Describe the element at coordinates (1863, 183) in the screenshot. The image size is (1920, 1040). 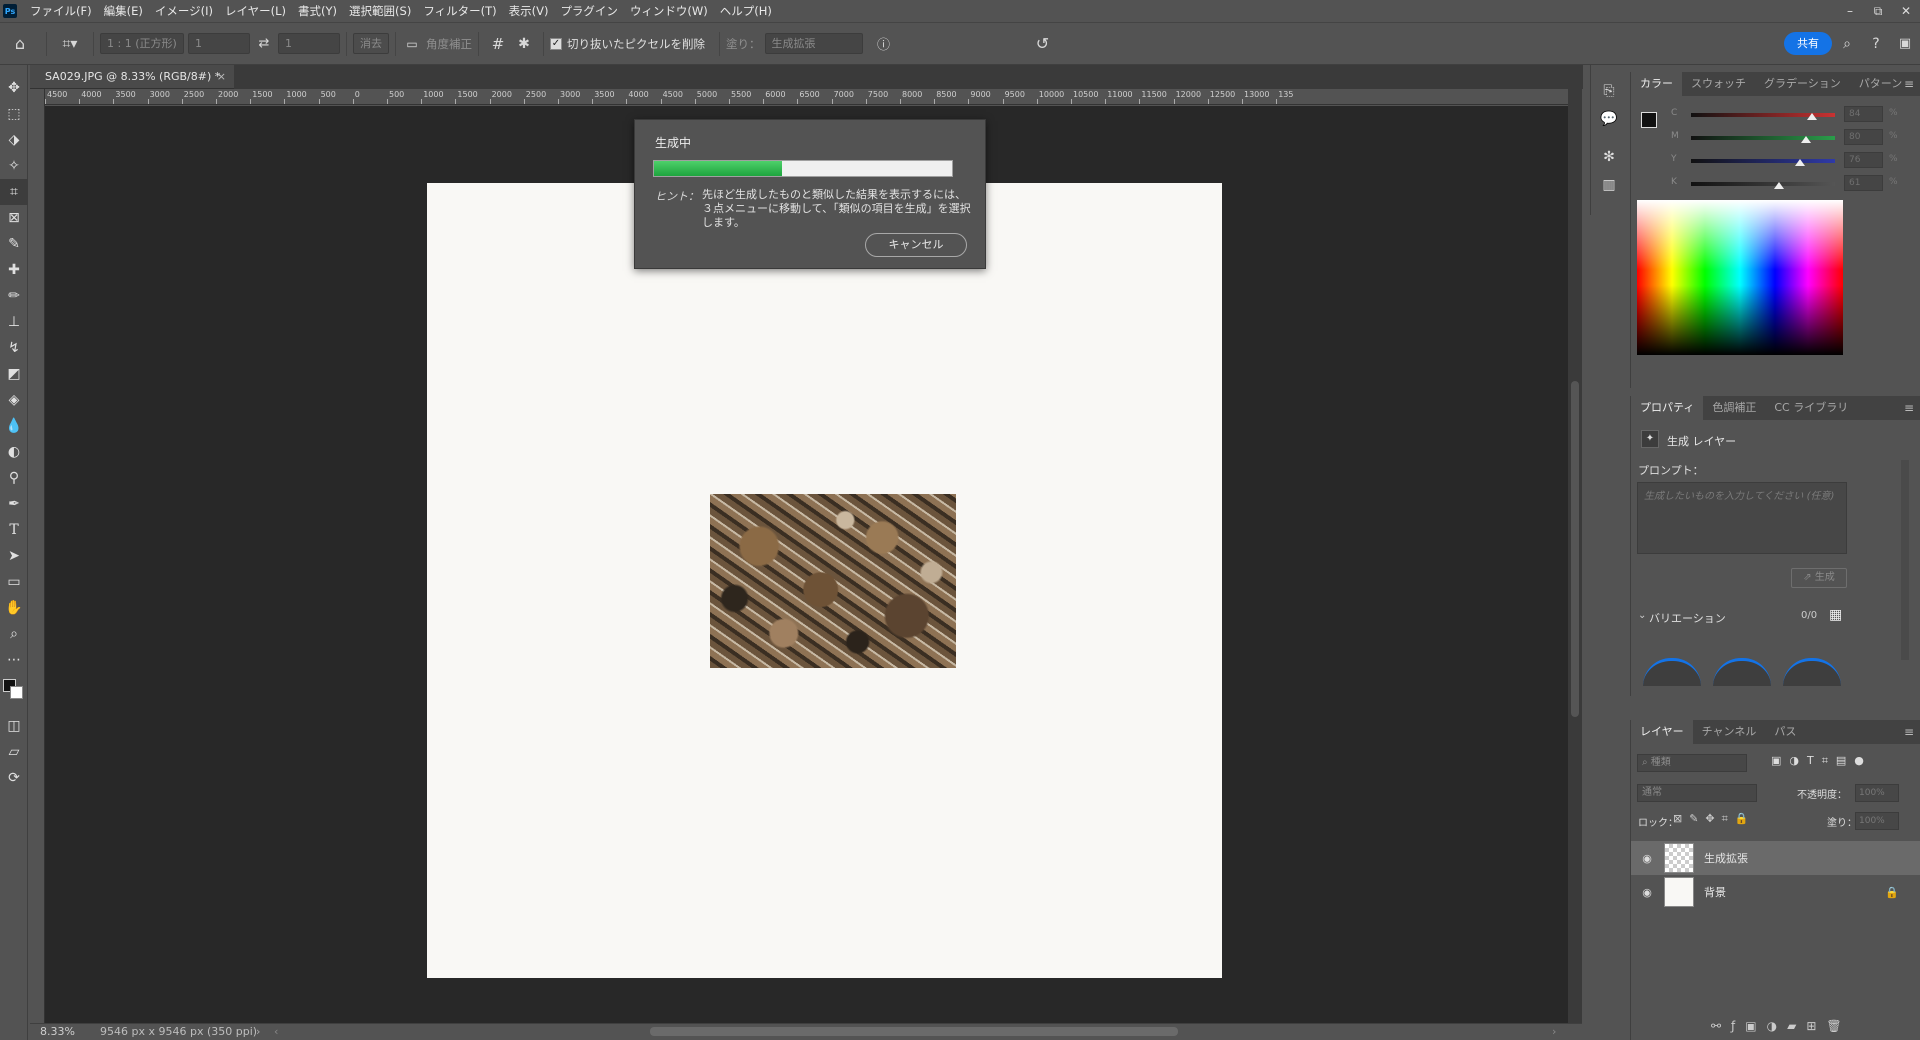
I see `slider-k-value: 61` at that location.